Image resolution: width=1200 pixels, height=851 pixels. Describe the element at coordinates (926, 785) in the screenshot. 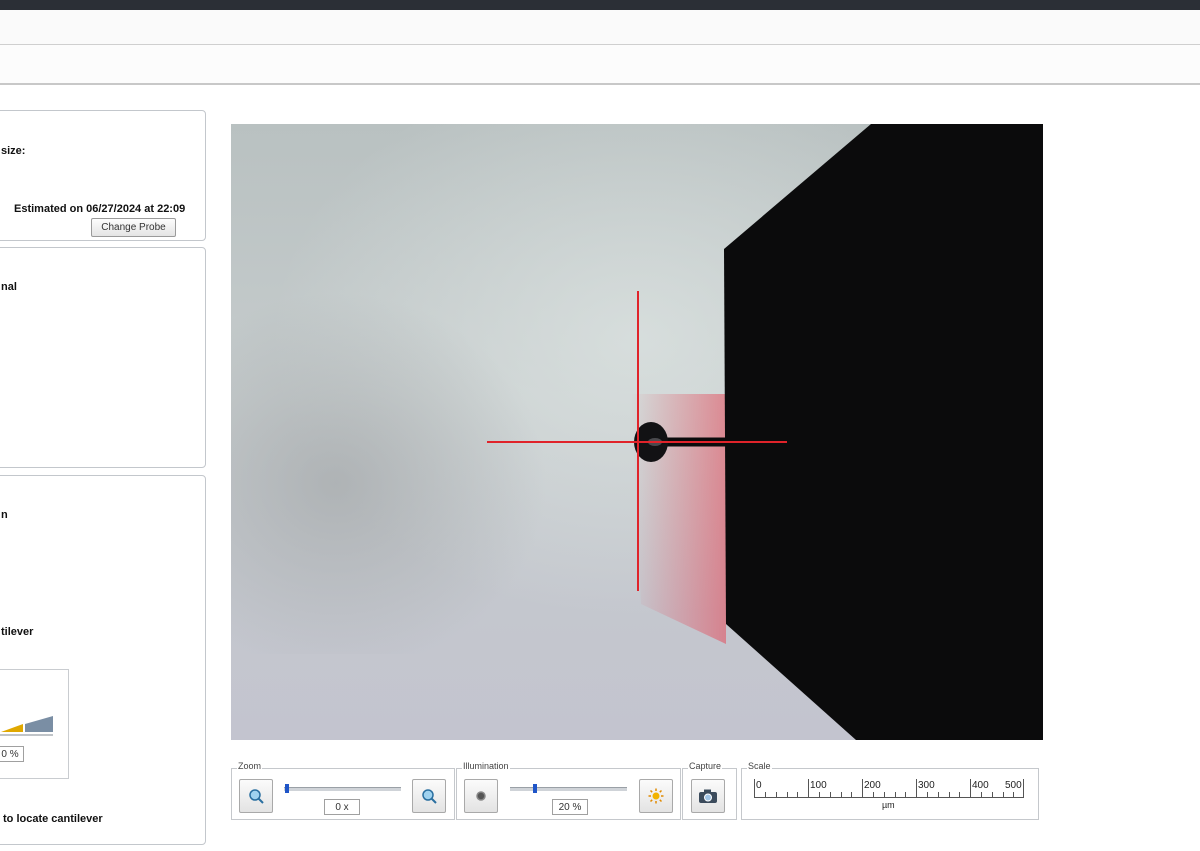

I see `scale-tick-label: 300` at that location.